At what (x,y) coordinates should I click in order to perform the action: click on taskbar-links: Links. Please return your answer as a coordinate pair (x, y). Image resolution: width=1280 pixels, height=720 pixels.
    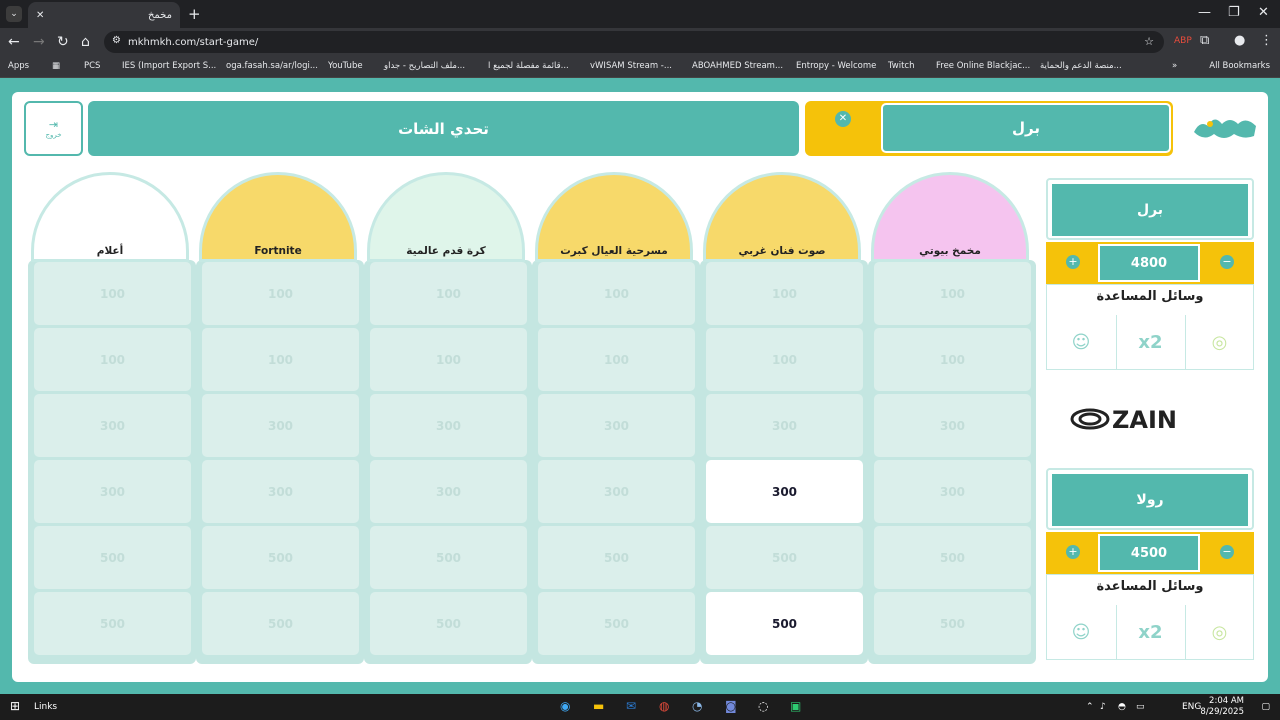
    Looking at the image, I should click on (45, 707).